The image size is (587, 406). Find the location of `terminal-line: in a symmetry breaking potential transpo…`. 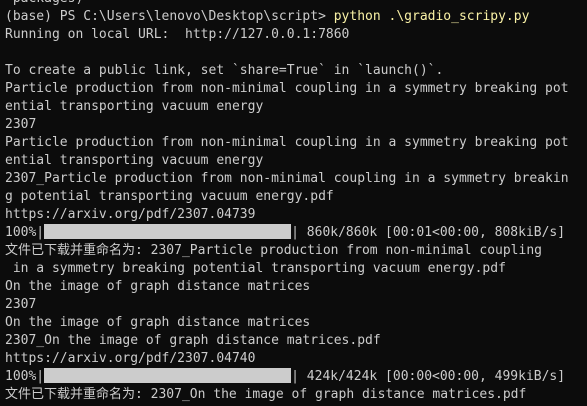

terminal-line: in a symmetry breaking potential transpo… is located at coordinates (255, 268).